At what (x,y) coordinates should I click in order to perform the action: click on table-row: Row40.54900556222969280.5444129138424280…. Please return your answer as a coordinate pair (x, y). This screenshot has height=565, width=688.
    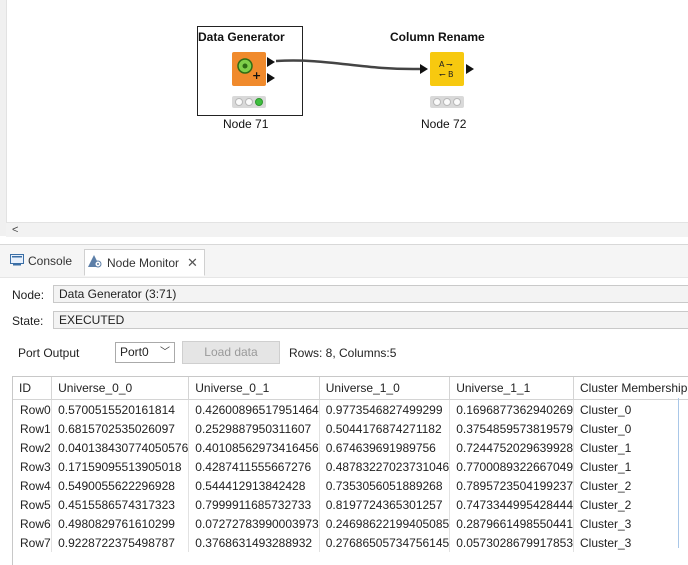
    Looking at the image, I should click on (350, 485).